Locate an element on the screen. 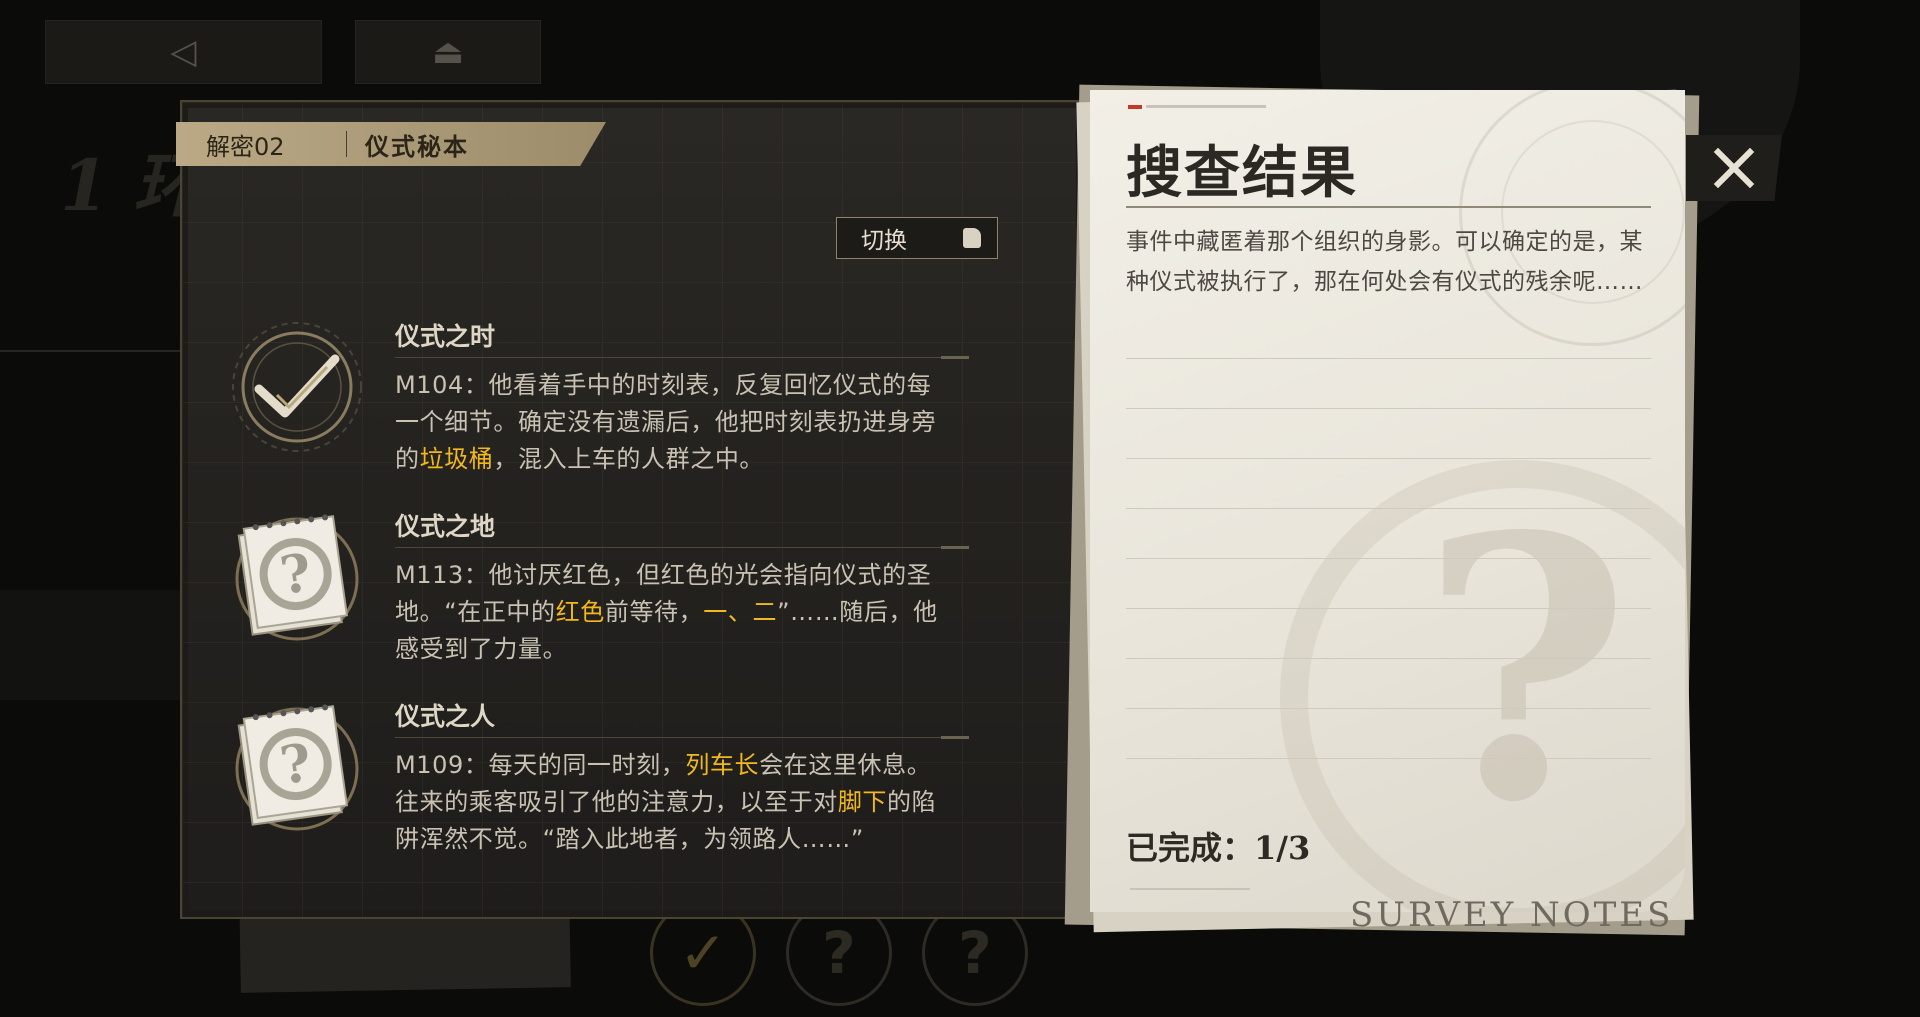 The height and width of the screenshot is (1017, 1920). close-icon is located at coordinates (1734, 168).